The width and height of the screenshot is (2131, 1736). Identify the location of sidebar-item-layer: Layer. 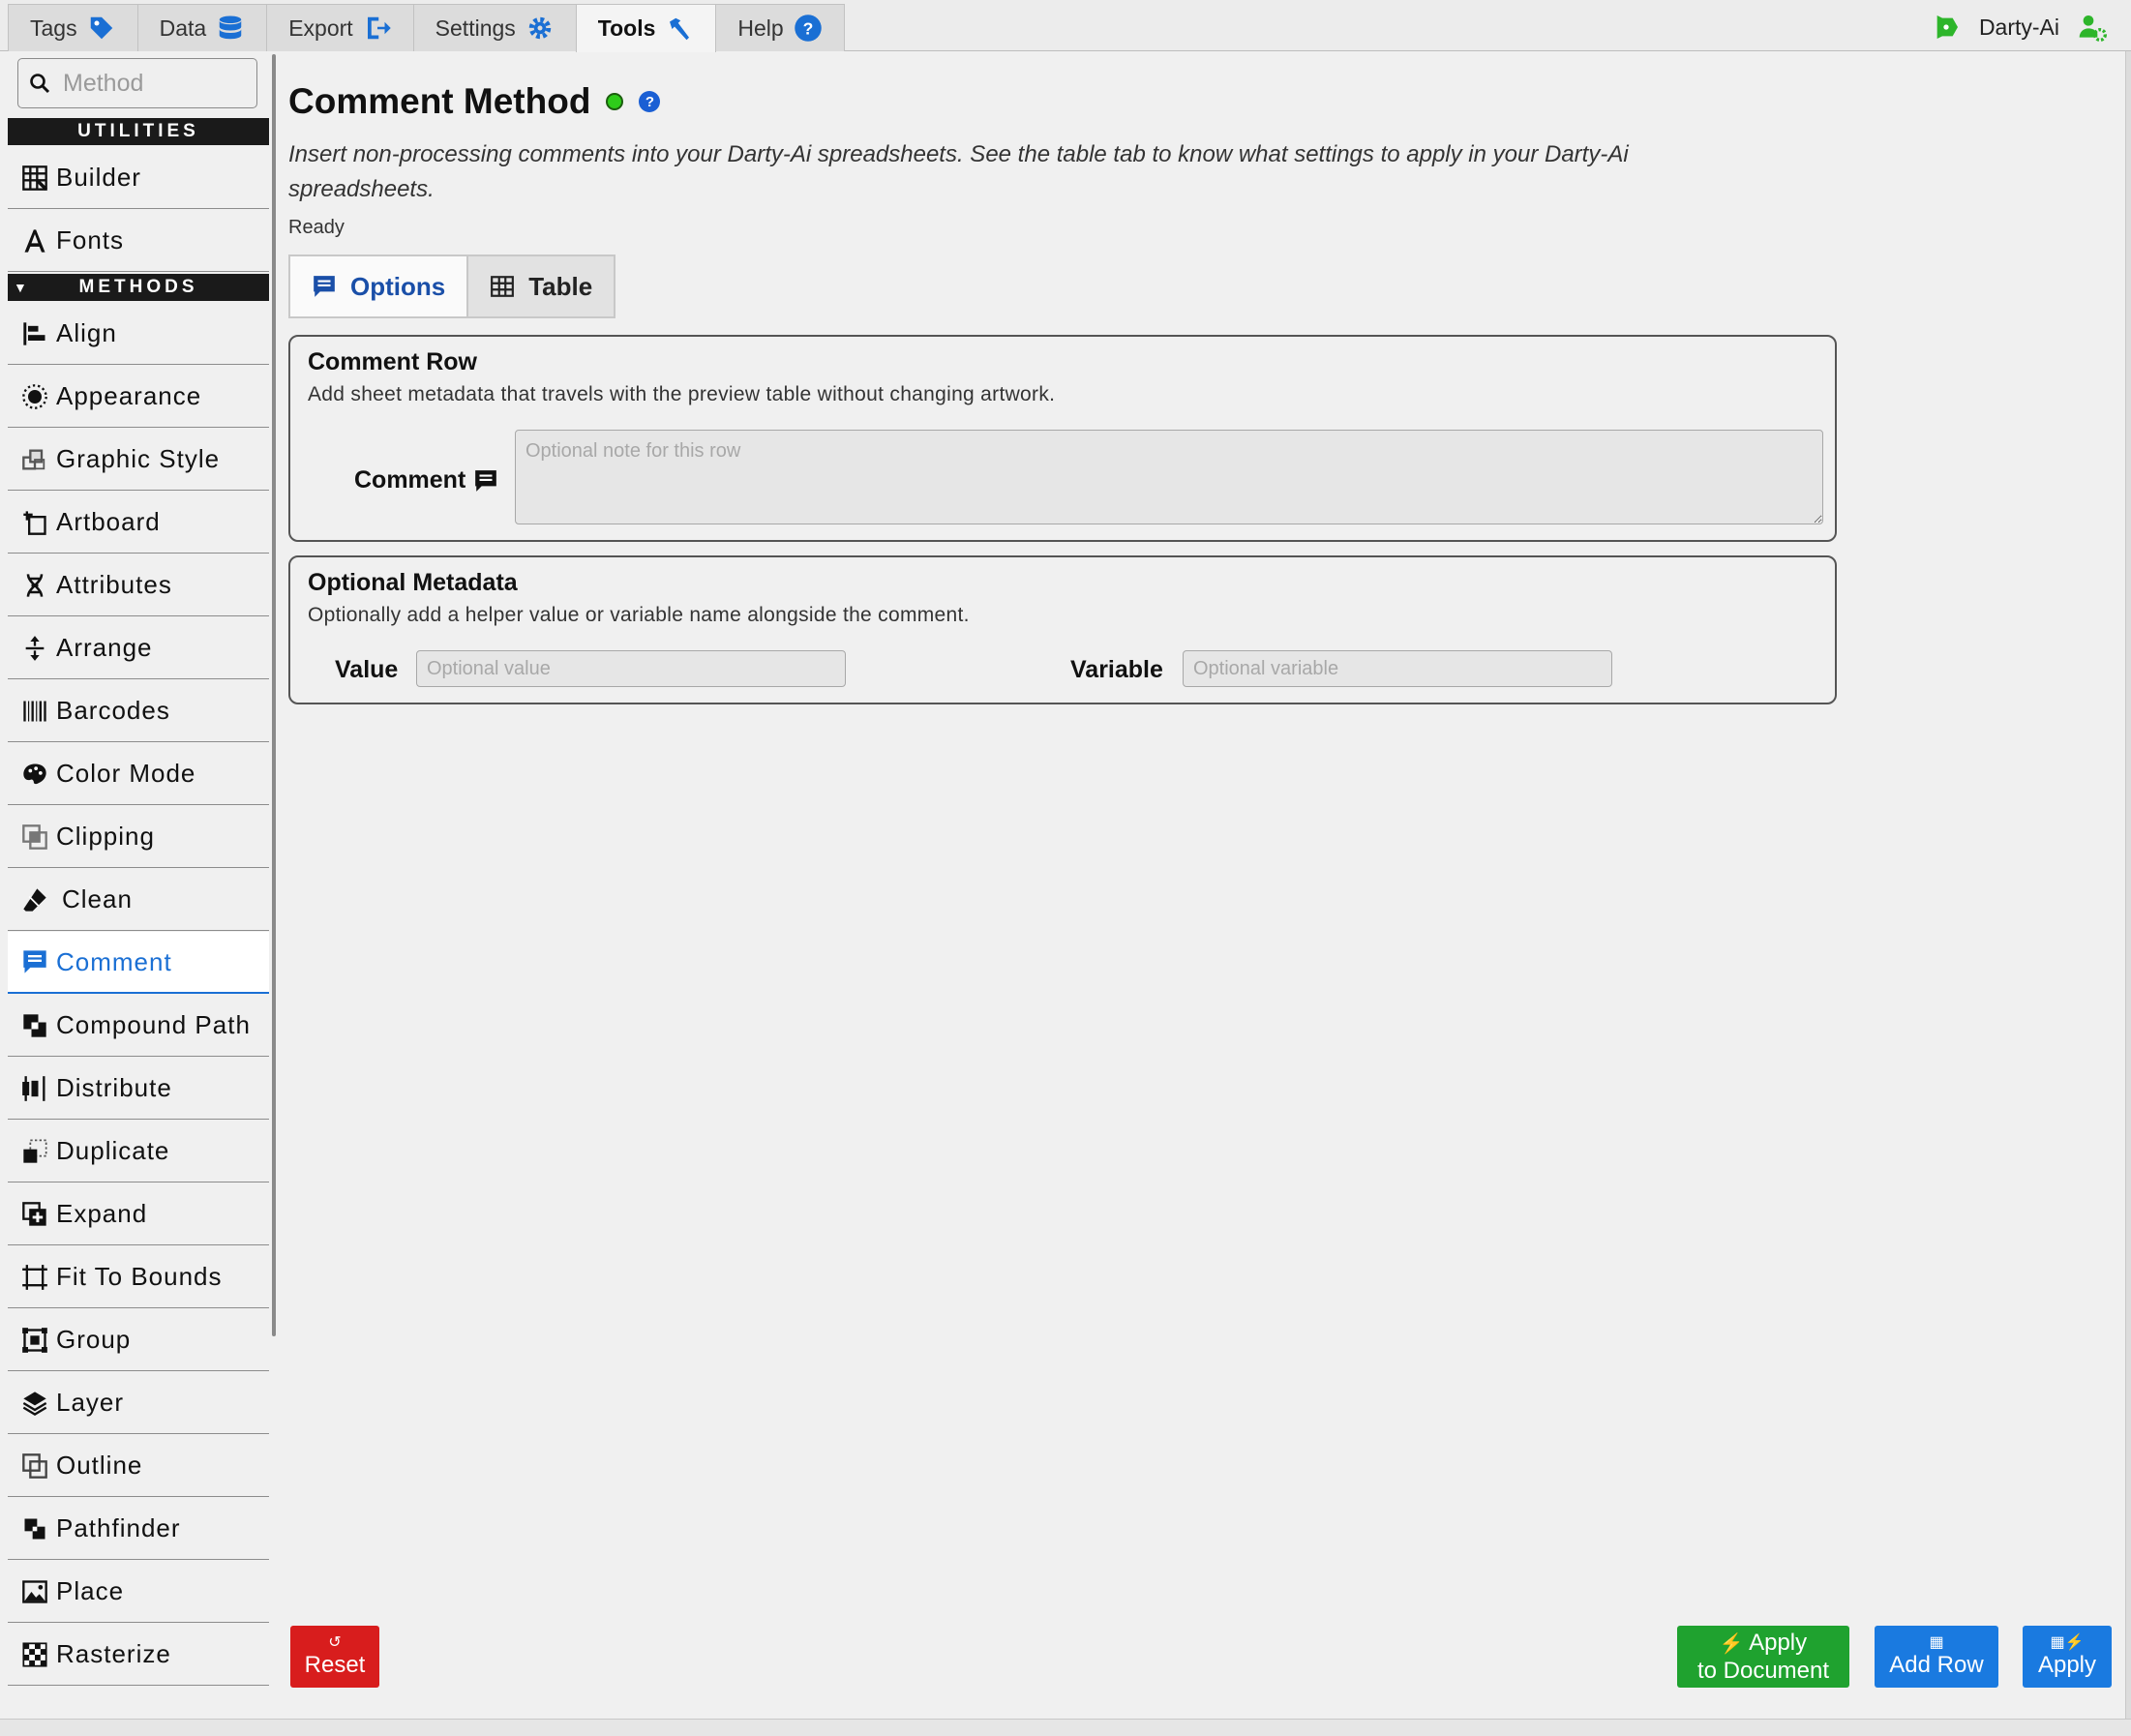
(138, 1403).